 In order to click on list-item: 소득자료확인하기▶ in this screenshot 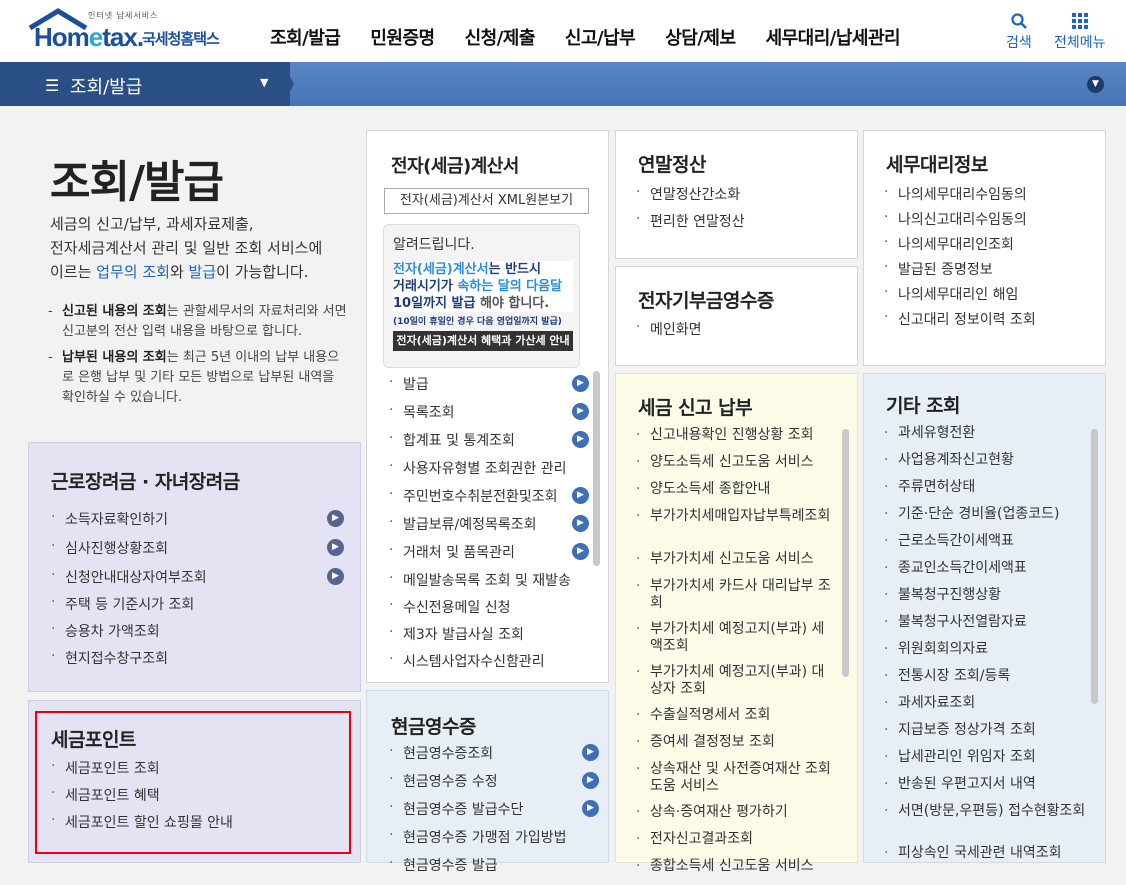, I will do `click(197, 523)`.